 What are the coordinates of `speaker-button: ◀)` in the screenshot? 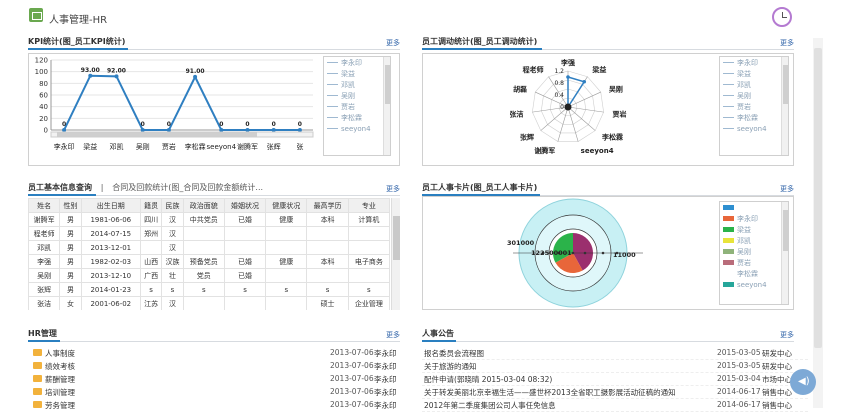 It's located at (803, 382).